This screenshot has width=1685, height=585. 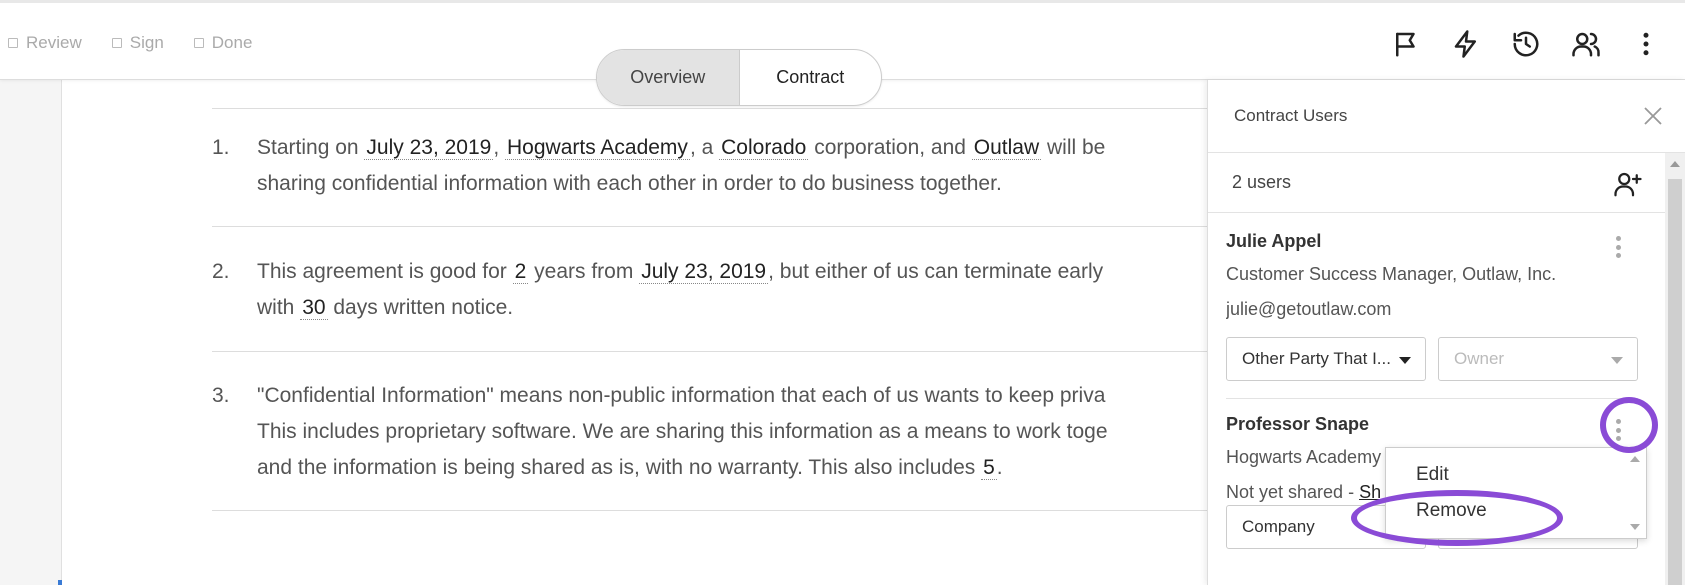 I want to click on step-label: Review, so click(x=54, y=42).